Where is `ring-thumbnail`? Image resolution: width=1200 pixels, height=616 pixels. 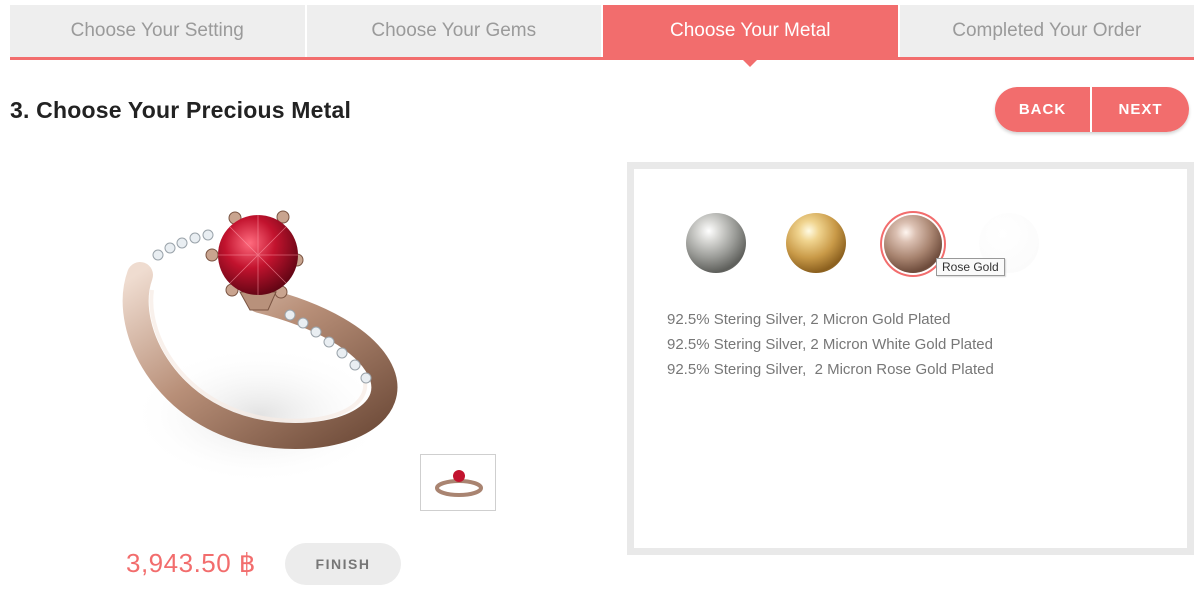 ring-thumbnail is located at coordinates (458, 482).